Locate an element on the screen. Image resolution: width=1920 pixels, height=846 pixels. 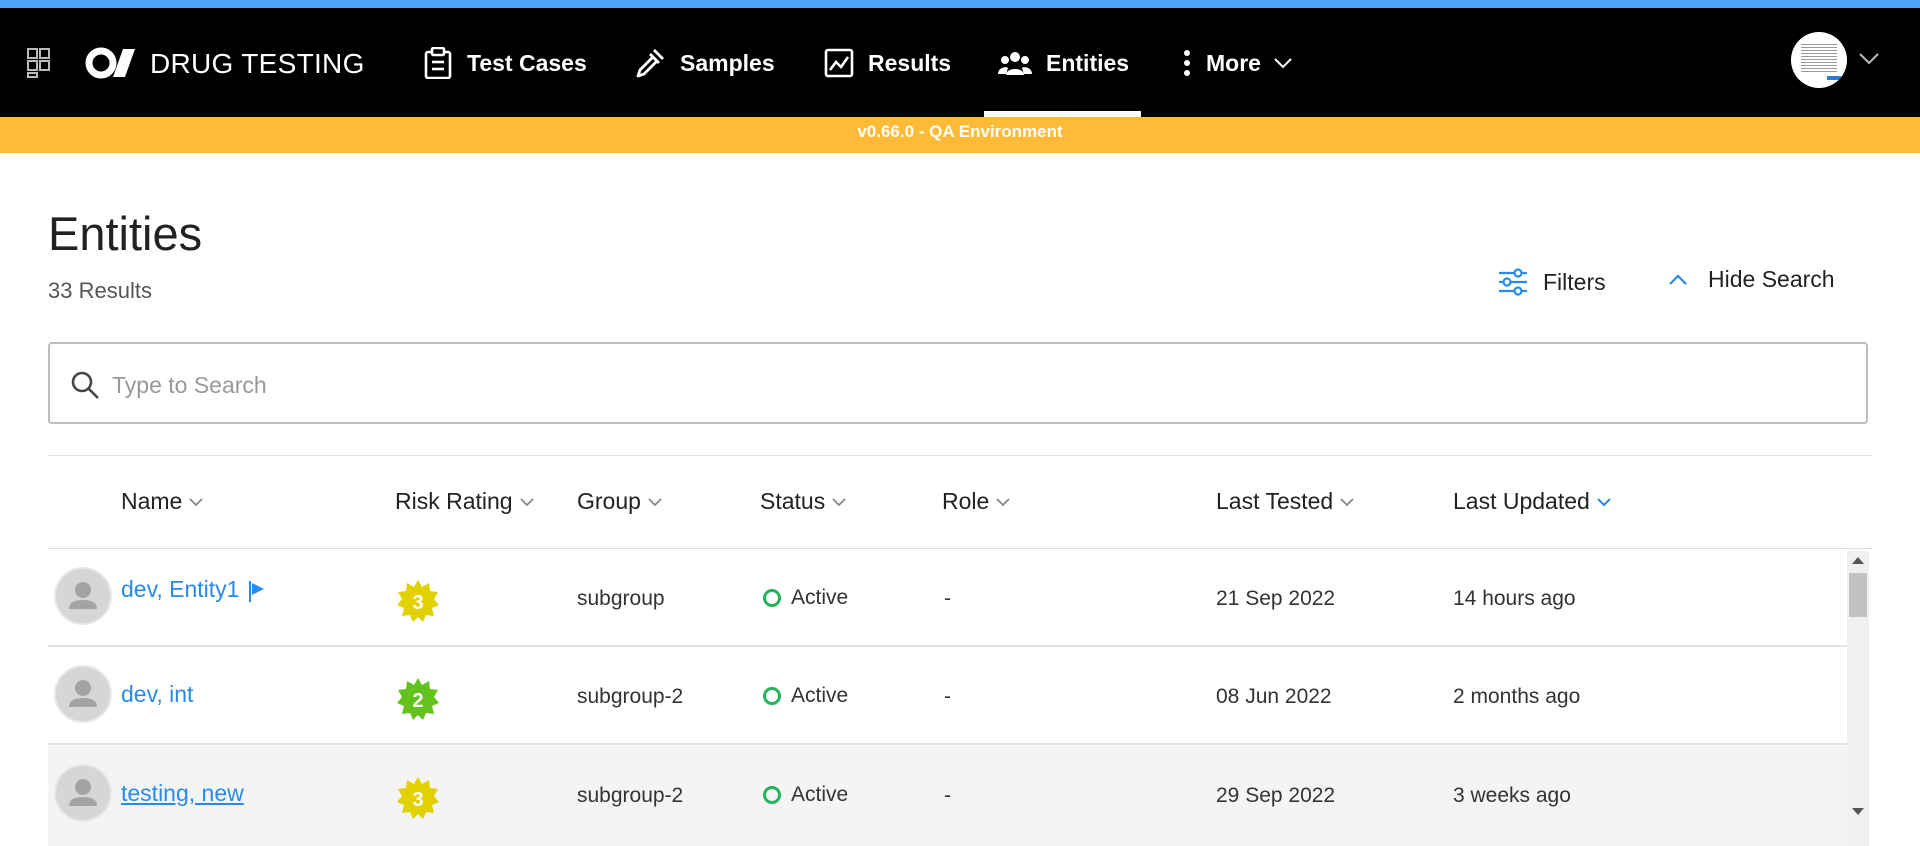
entity-name-link: testing, new is located at coordinates (182, 793).